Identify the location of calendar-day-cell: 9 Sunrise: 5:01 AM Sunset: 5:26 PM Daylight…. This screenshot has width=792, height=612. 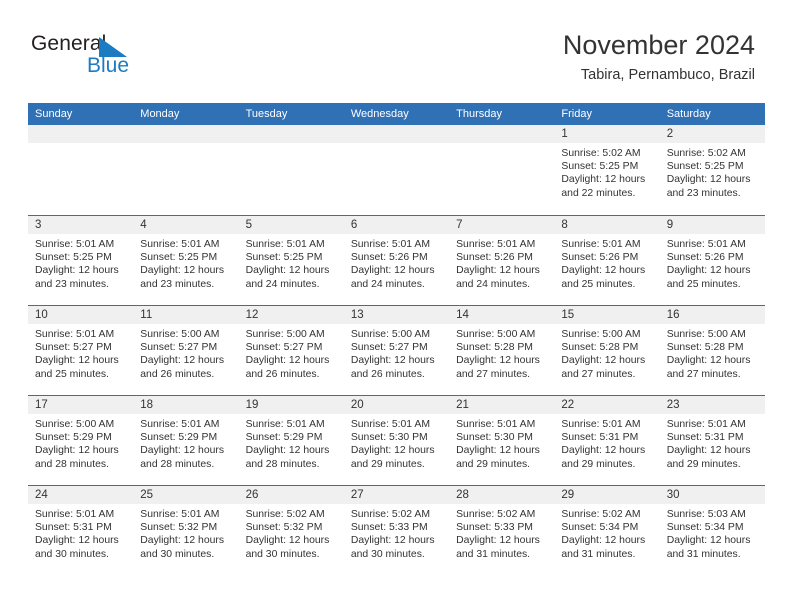
(712, 260).